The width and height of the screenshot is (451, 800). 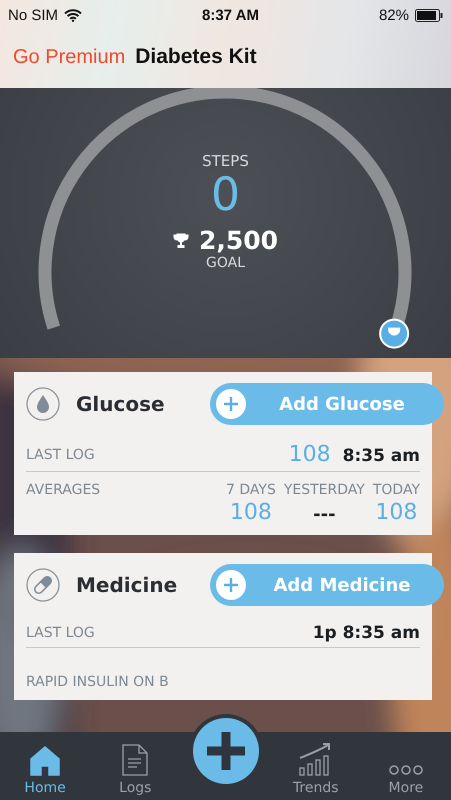 What do you see at coordinates (225, 263) in the screenshot?
I see `goal-label: GOAL` at bounding box center [225, 263].